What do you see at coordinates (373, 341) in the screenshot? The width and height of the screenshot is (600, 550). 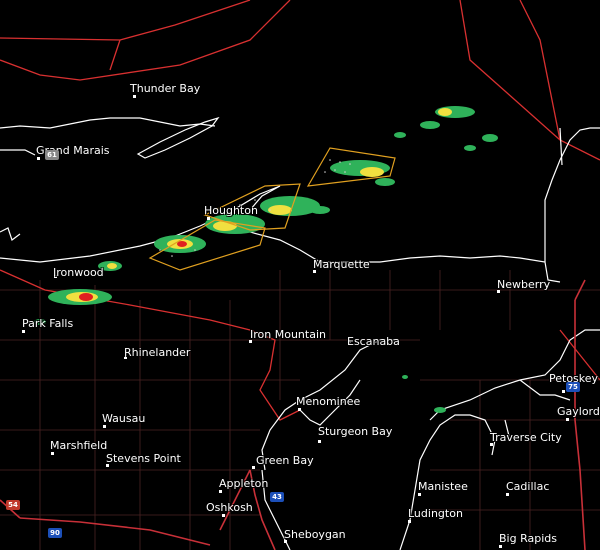 I see `city-label-escanaba: Escanaba` at bounding box center [373, 341].